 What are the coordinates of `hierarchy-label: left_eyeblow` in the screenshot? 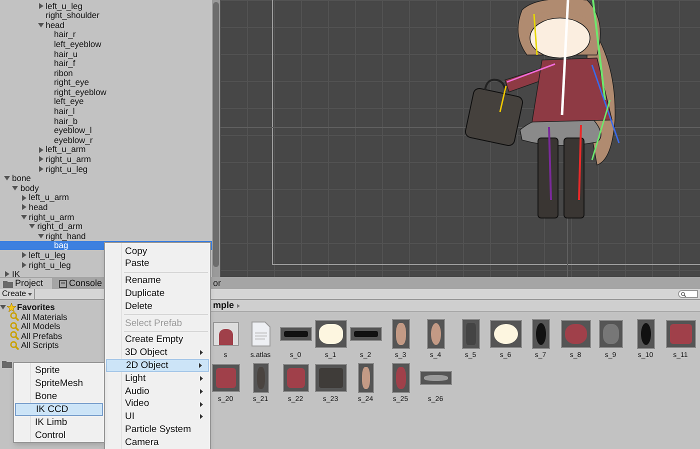 It's located at (78, 44).